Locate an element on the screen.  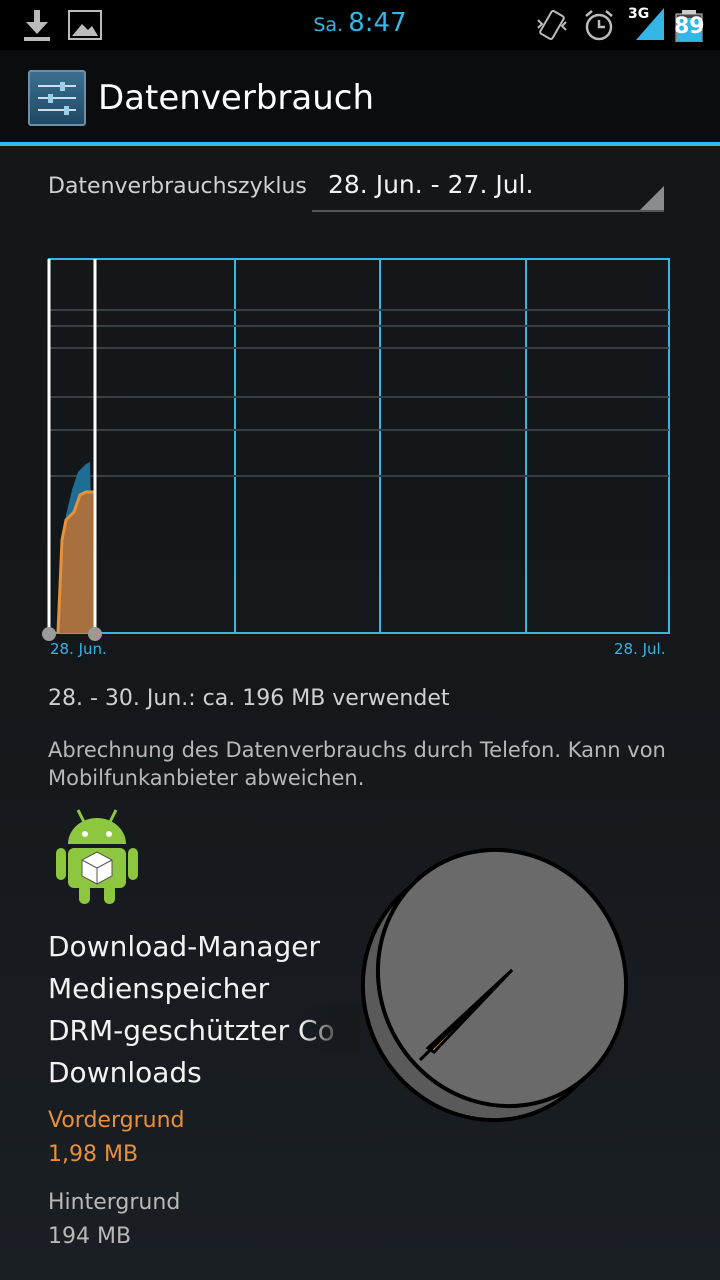
status-day: Sa. is located at coordinates (328, 25).